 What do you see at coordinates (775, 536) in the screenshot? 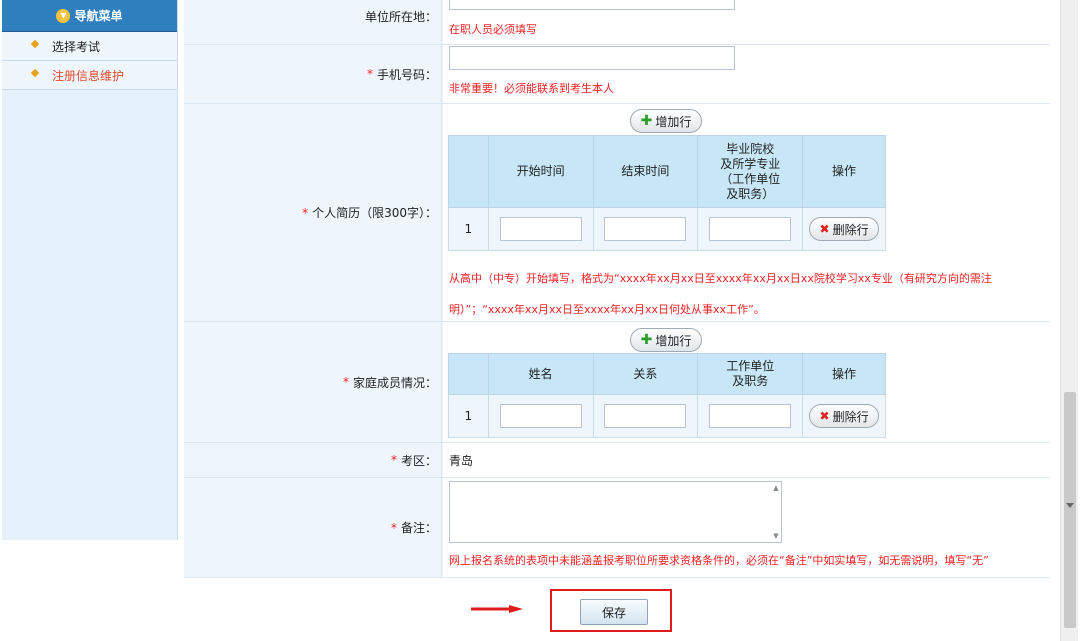
I see `scroll-down-icon: ▼` at bounding box center [775, 536].